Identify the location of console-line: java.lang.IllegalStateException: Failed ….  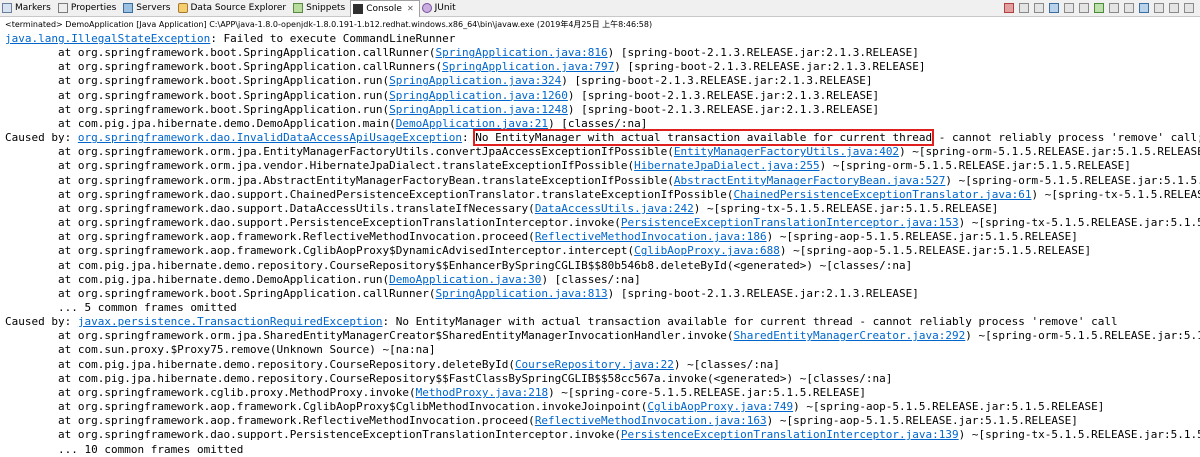
(600, 39).